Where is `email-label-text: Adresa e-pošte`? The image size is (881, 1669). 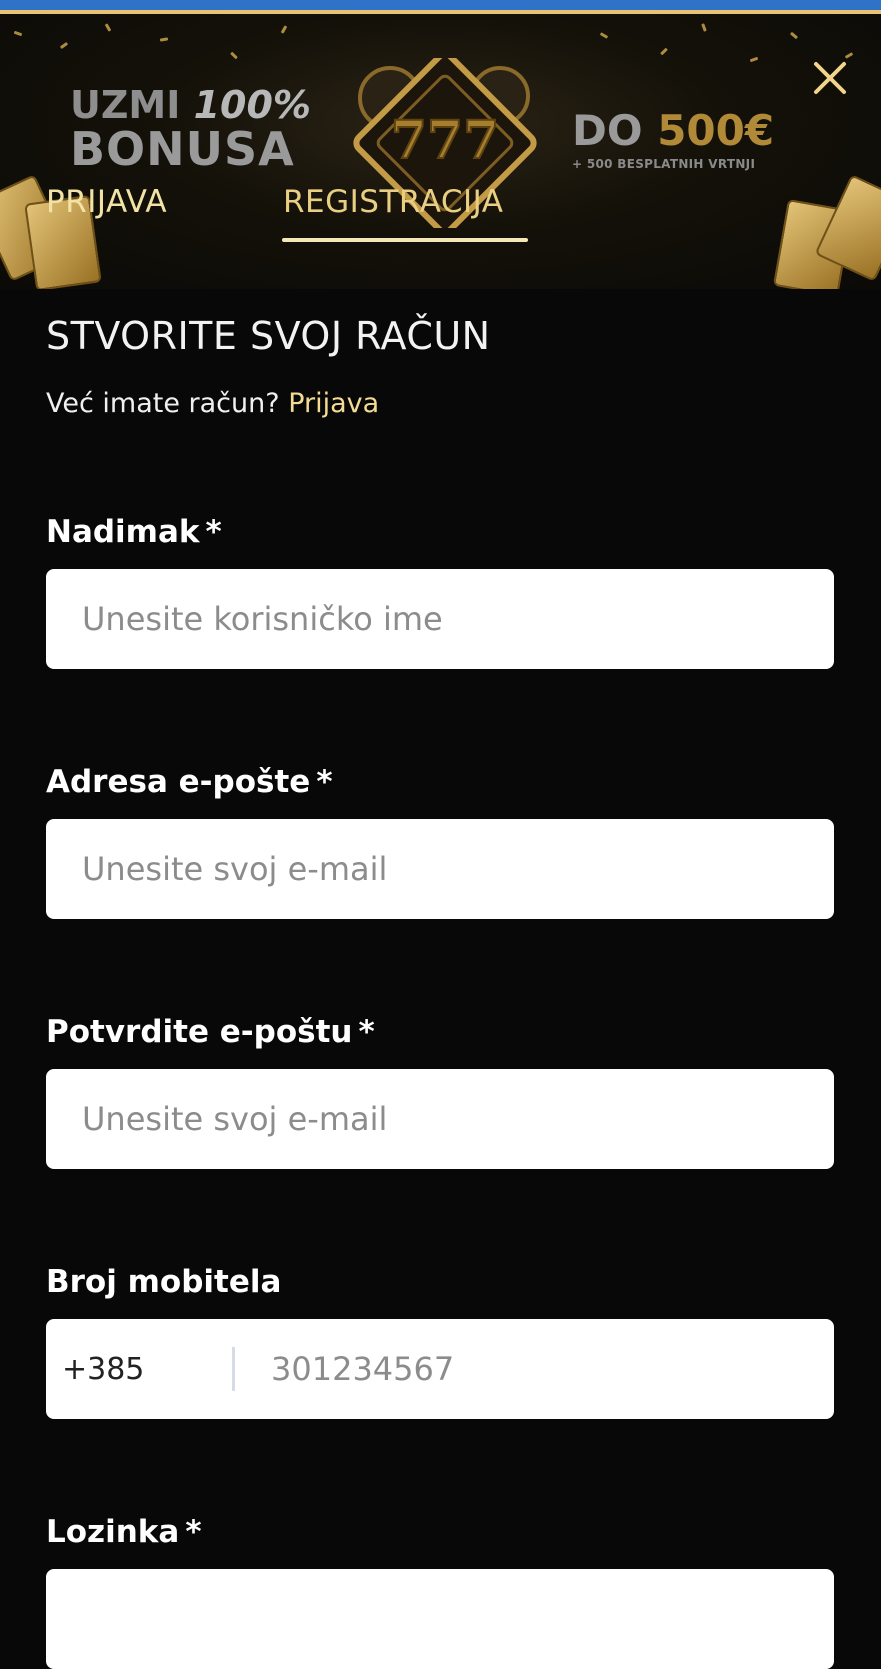 email-label-text: Adresa e-pošte is located at coordinates (178, 782).